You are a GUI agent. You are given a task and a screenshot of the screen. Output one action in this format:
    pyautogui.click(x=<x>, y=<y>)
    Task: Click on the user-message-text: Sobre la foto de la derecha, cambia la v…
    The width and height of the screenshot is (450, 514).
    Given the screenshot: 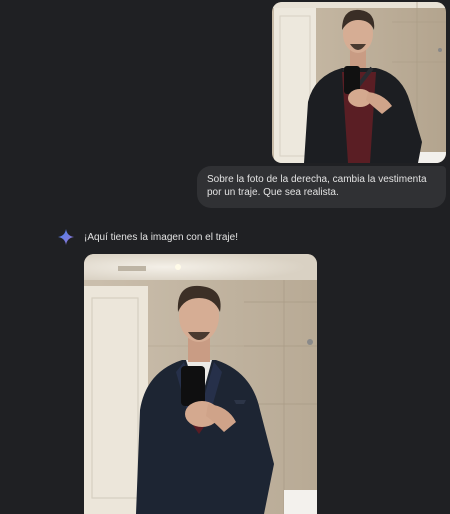 What is the action you would take?
    pyautogui.click(x=317, y=186)
    